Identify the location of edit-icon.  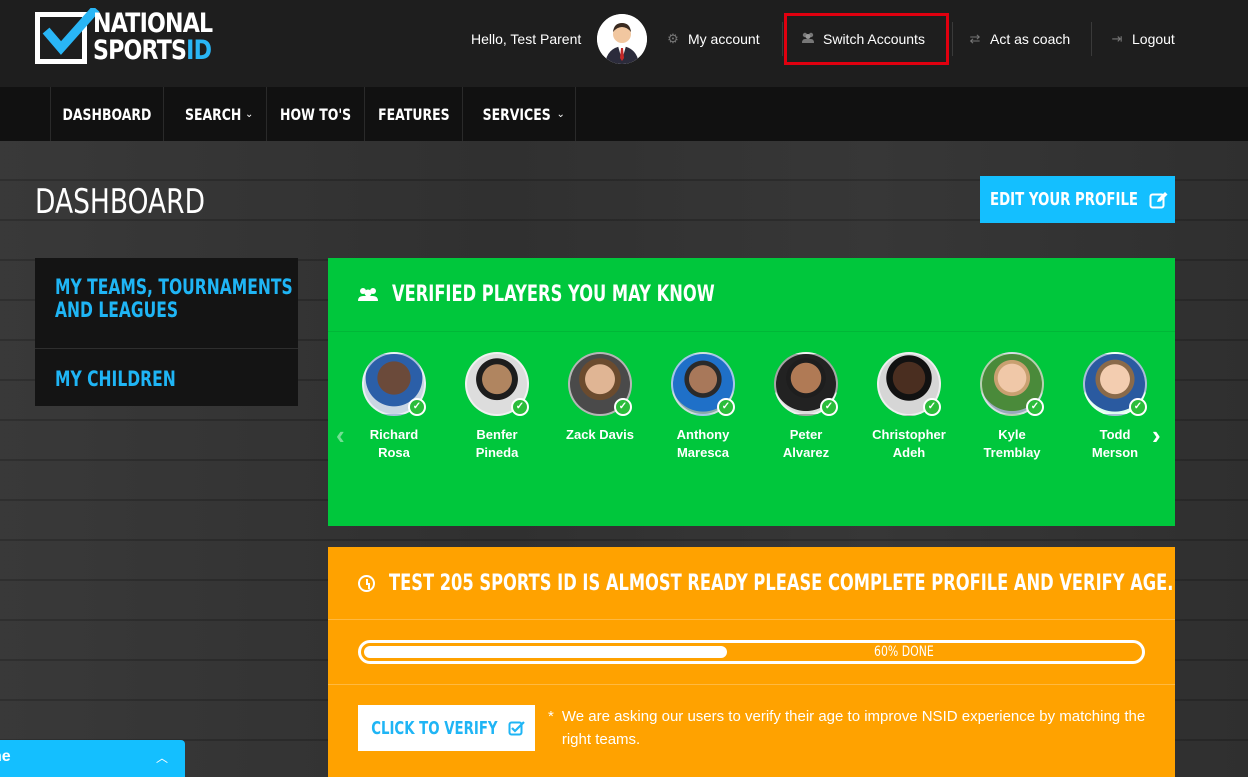
(1158, 199).